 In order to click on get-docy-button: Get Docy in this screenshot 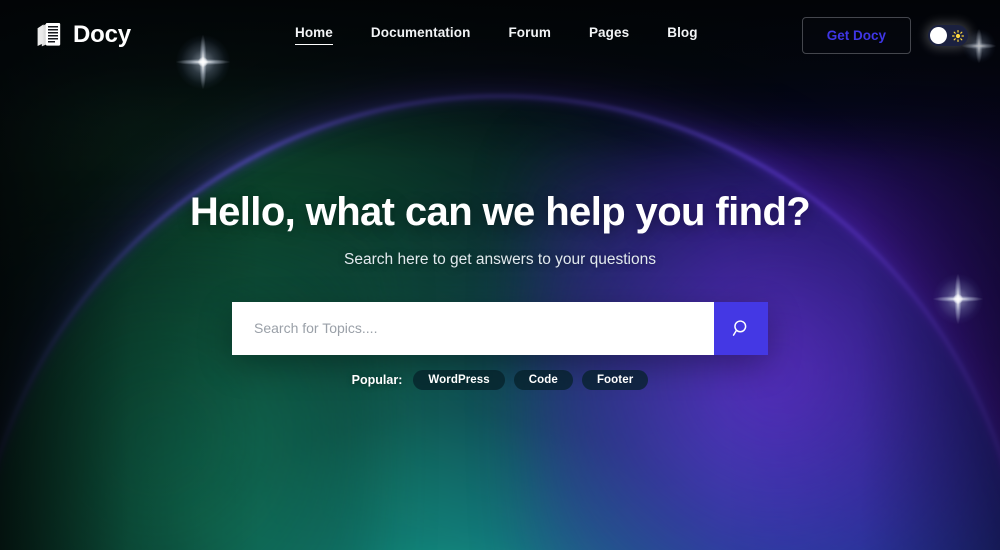, I will do `click(856, 35)`.